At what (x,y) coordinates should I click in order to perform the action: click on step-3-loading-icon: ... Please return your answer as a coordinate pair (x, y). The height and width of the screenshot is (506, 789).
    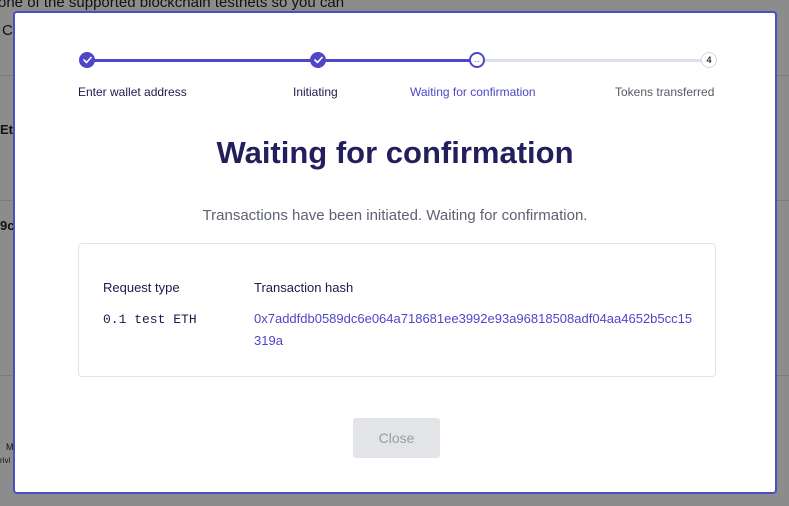
    Looking at the image, I should click on (477, 60).